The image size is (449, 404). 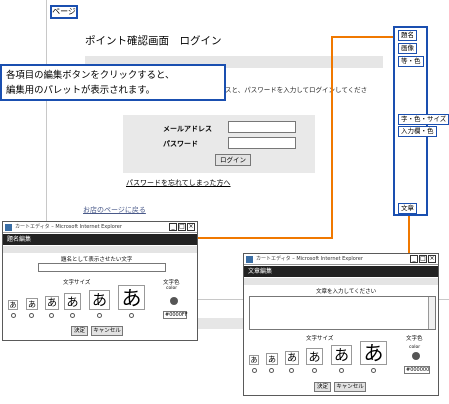 I want to click on email-field, so click(x=262, y=127).